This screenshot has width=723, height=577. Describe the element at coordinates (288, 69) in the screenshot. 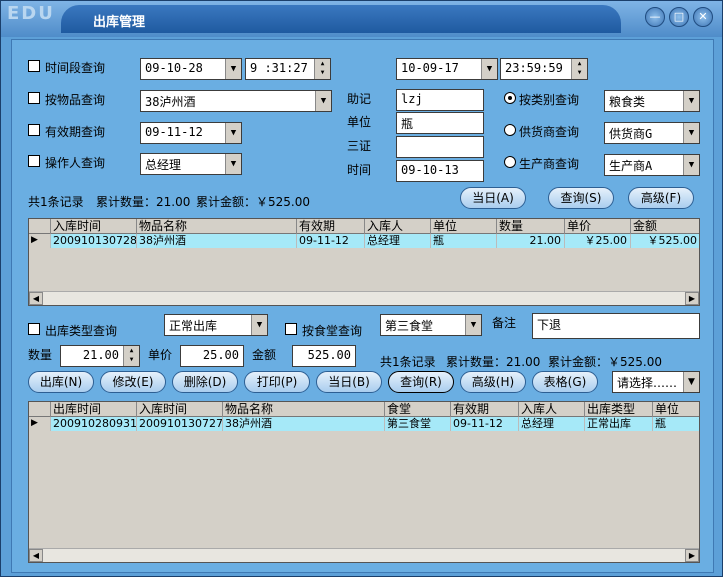

I see `start-time-field: 9 :31:27 ▲ ▼` at that location.